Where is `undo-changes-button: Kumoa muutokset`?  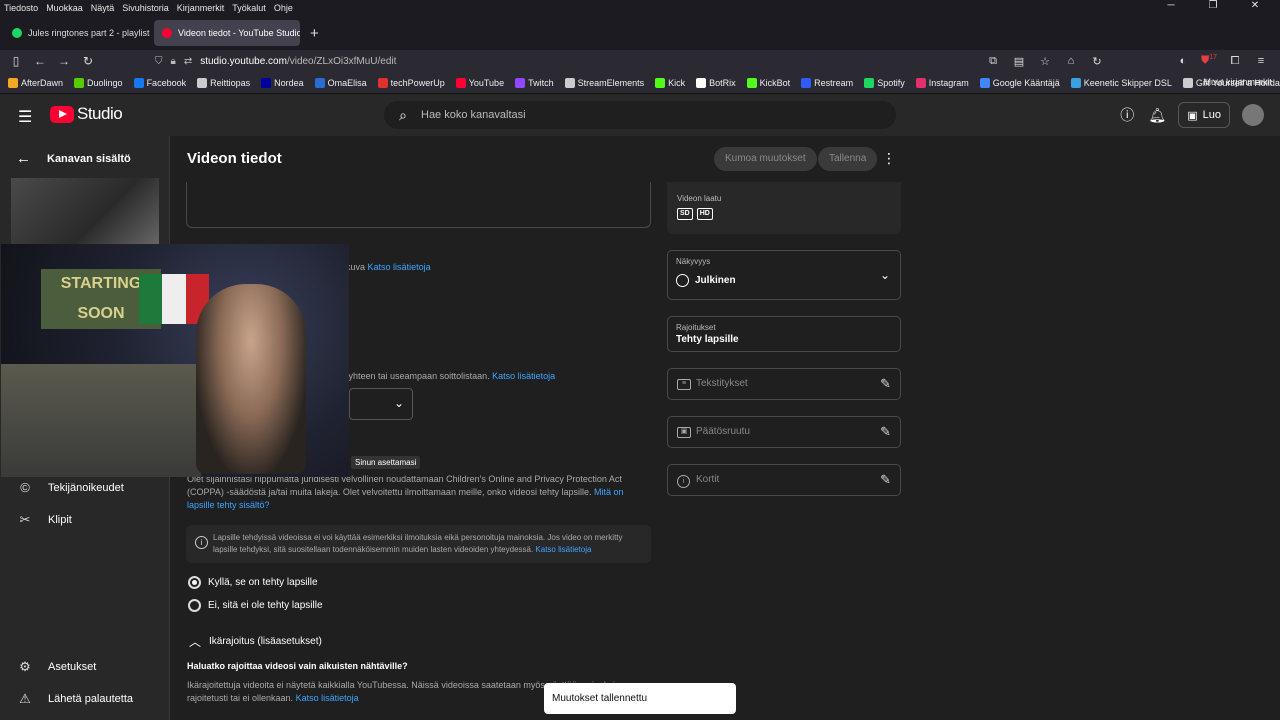 undo-changes-button: Kumoa muutokset is located at coordinates (765, 159).